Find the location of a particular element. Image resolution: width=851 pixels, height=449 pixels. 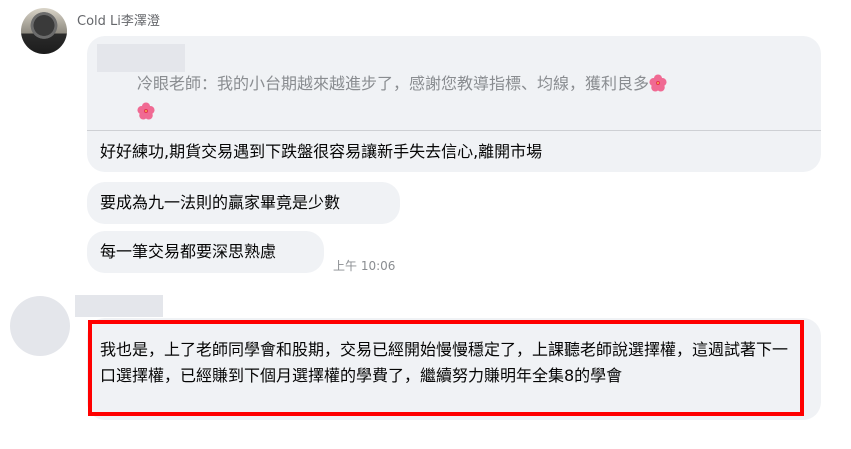

quoted-text: 冷眼老師：我的小台期越來越進步了，感謝您教導指標、均線，獲利良多 is located at coordinates (393, 83).